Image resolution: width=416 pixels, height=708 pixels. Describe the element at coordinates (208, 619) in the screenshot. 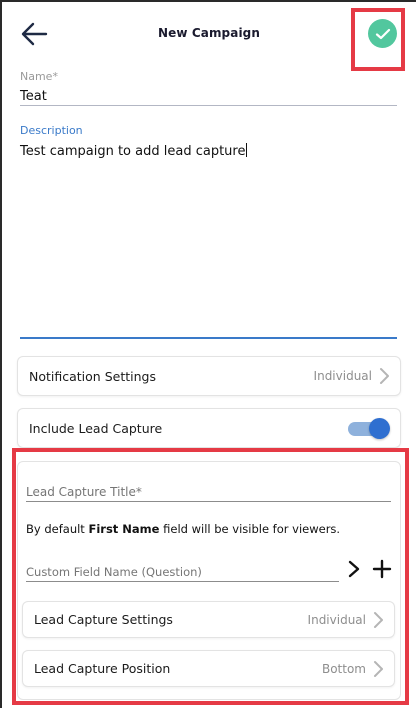

I see `lead-capture-settings-row: Lead Capture Settings Individual` at that location.